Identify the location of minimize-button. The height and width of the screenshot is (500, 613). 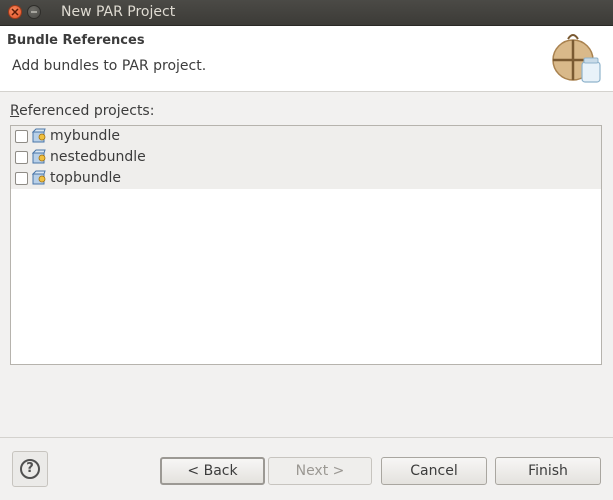
(34, 12).